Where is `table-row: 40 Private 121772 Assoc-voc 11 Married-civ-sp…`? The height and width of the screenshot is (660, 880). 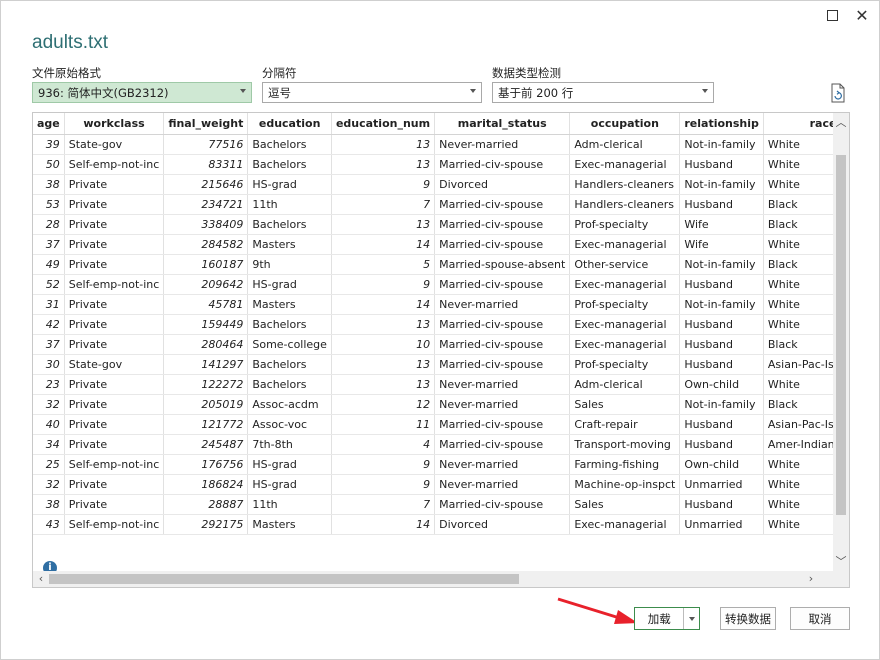 table-row: 40 Private 121772 Assoc-voc 11 Married-civ-sp… is located at coordinates (441, 424).